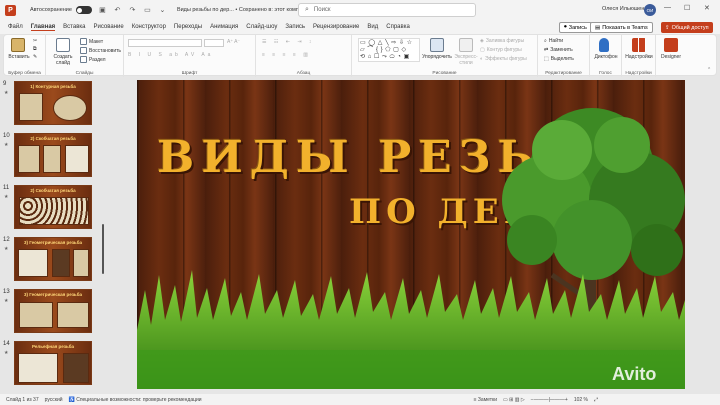 The image size is (720, 405). Describe the element at coordinates (372, 27) in the screenshot. I see `tab-view: Вид` at that location.